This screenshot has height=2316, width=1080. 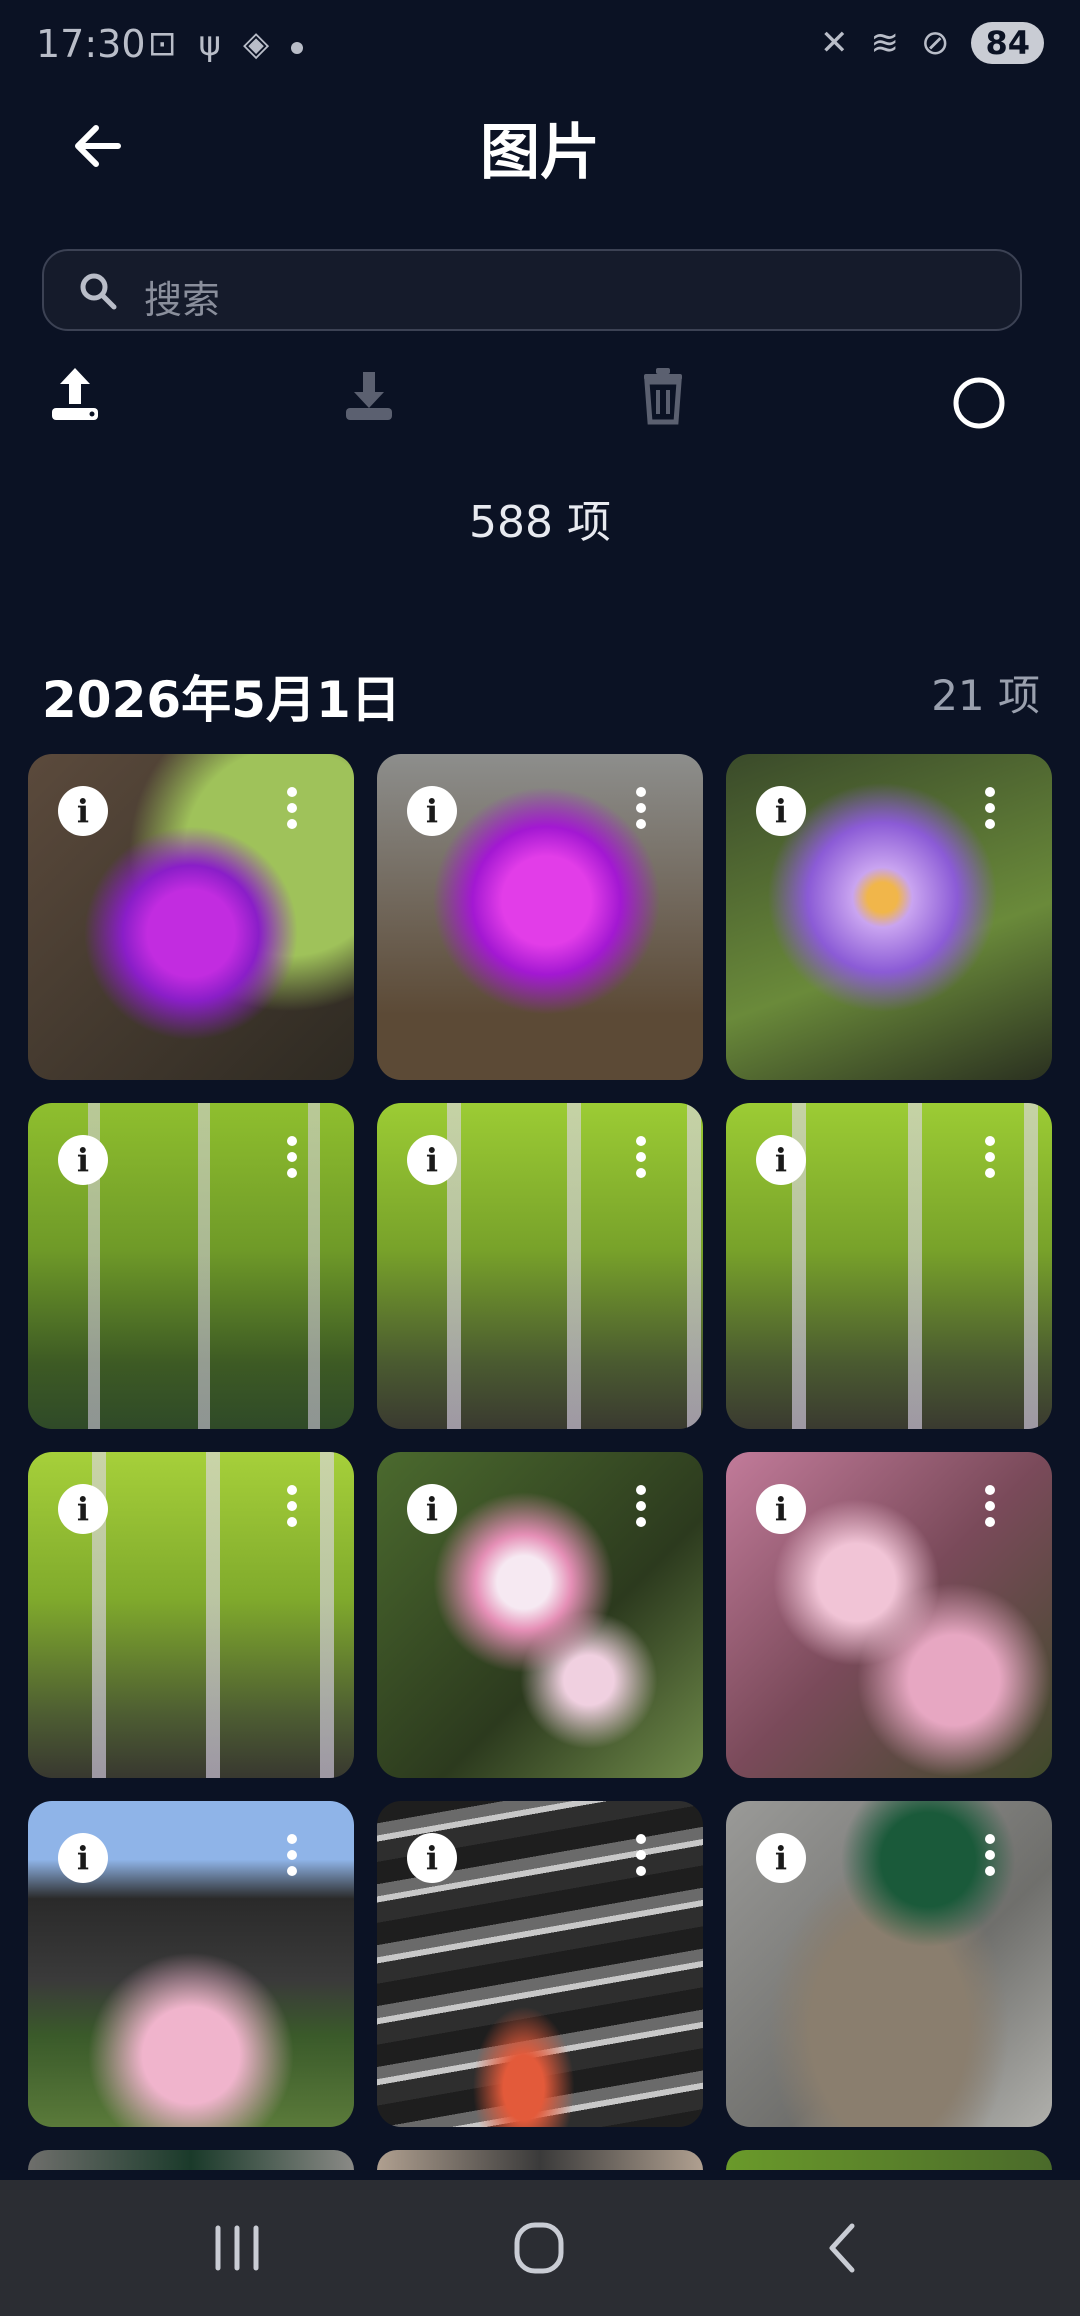 I want to click on download-button, so click(x=369, y=395).